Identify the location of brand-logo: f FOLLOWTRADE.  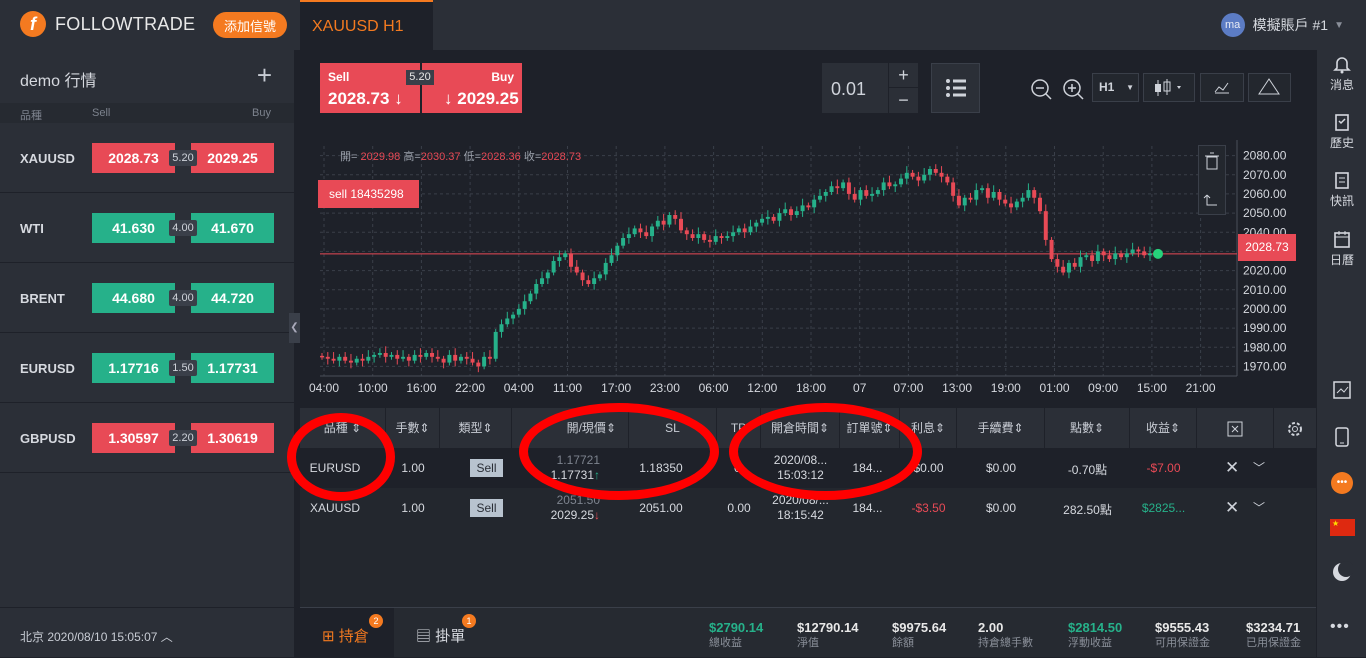
(107, 24).